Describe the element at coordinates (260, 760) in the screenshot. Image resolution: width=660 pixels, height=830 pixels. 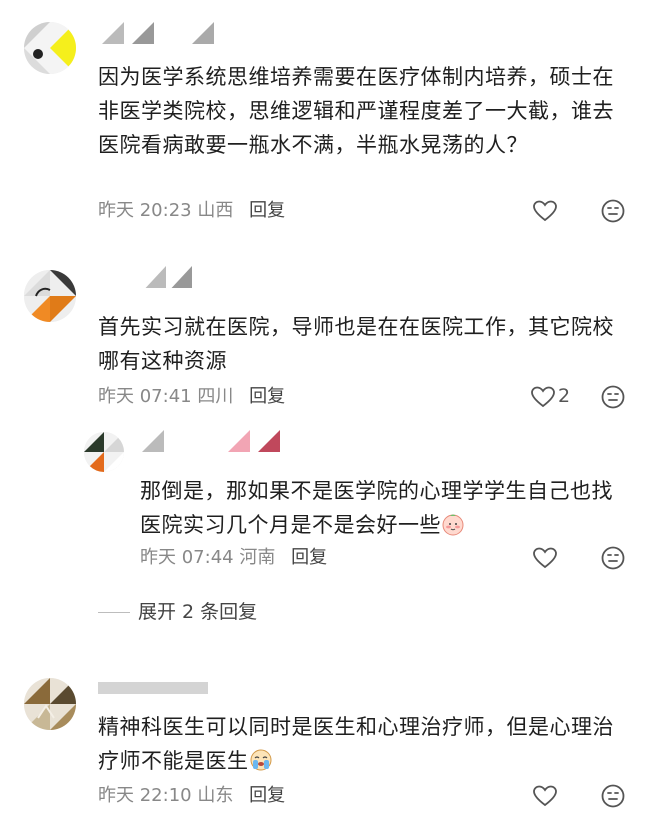
I see `crying-face-emoji` at that location.